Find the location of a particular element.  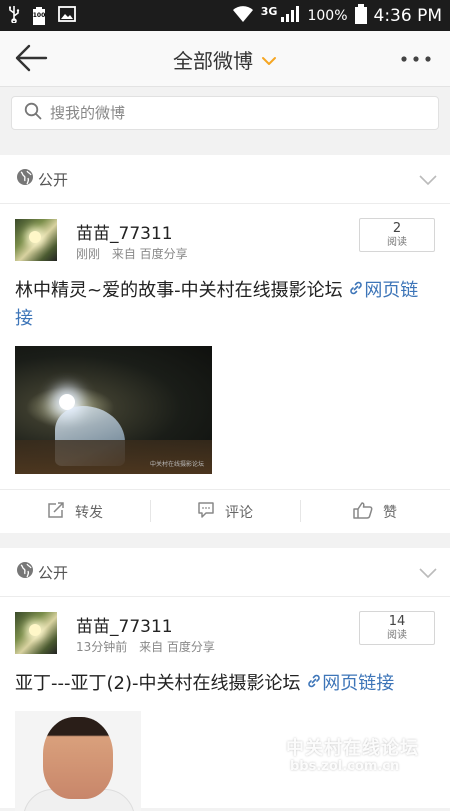

status-bar: 100 3G 100% 4:36 PM is located at coordinates (225, 15).